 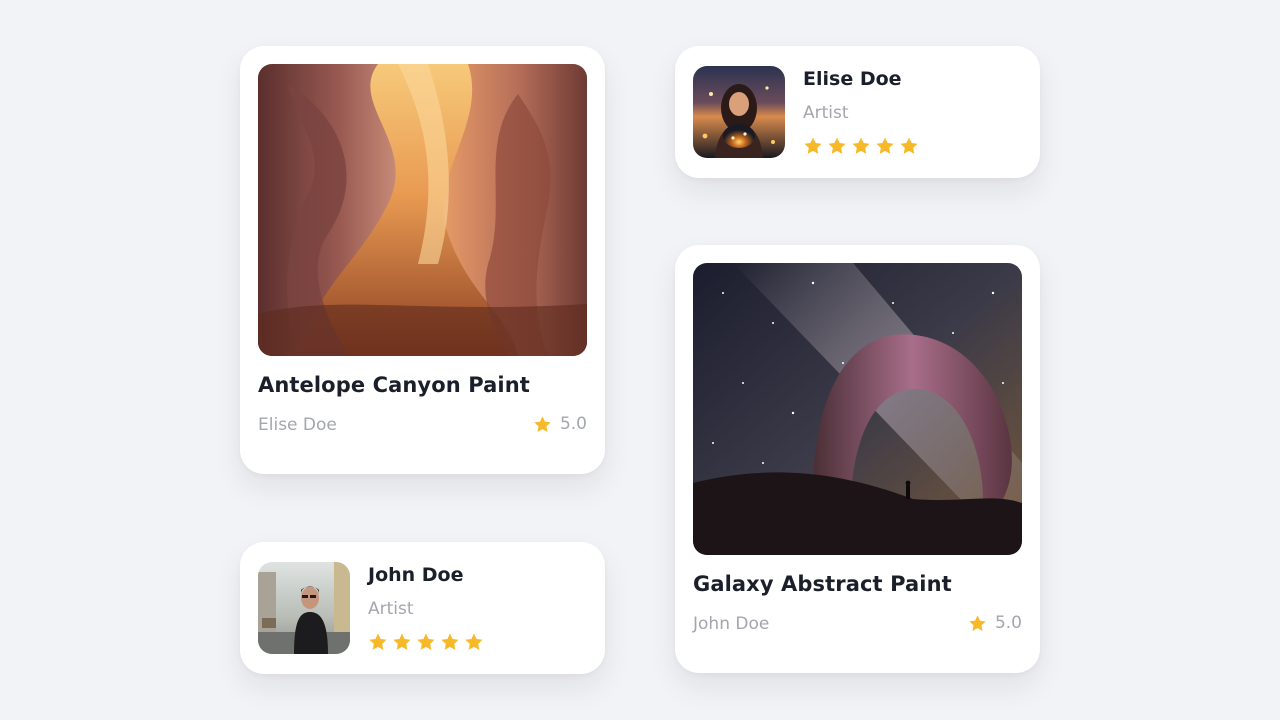 What do you see at coordinates (416, 575) in the screenshot?
I see `profile-name: John Doe` at bounding box center [416, 575].